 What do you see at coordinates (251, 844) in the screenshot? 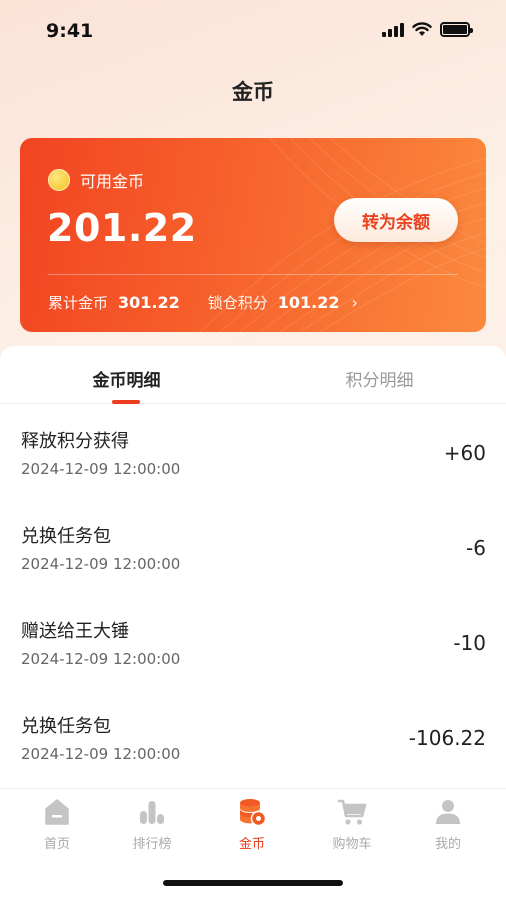
I see `nav-label: 金币` at bounding box center [251, 844].